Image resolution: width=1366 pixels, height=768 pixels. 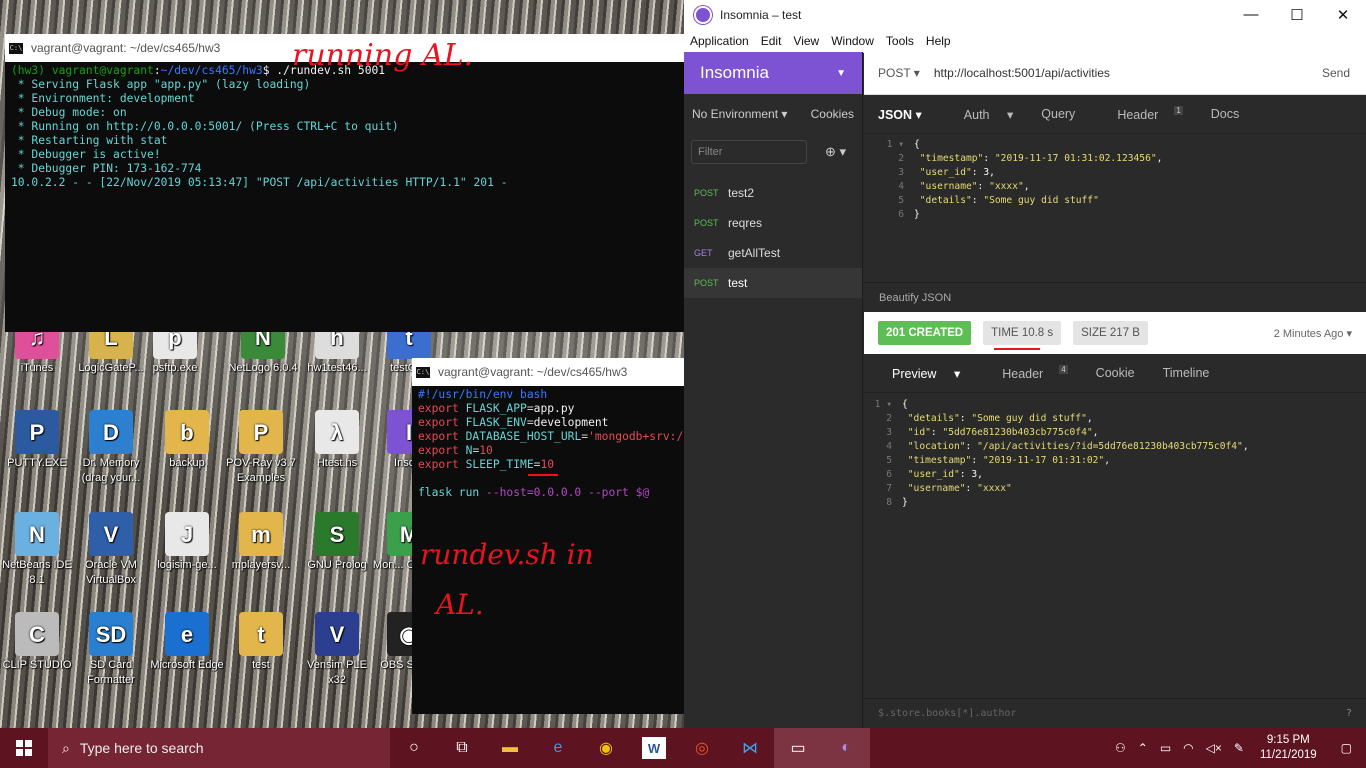 I want to click on request-tabs: JSON ▾ Auth ▾ Query Header 1 Docs, so click(x=1115, y=114).